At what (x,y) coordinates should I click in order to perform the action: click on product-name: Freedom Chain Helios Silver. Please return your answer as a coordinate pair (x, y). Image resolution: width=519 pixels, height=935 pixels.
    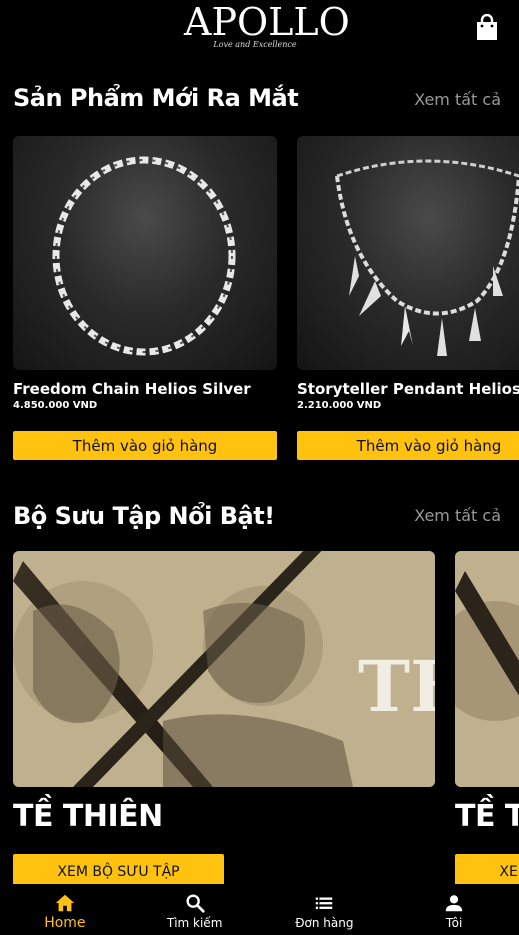
    Looking at the image, I should click on (132, 389).